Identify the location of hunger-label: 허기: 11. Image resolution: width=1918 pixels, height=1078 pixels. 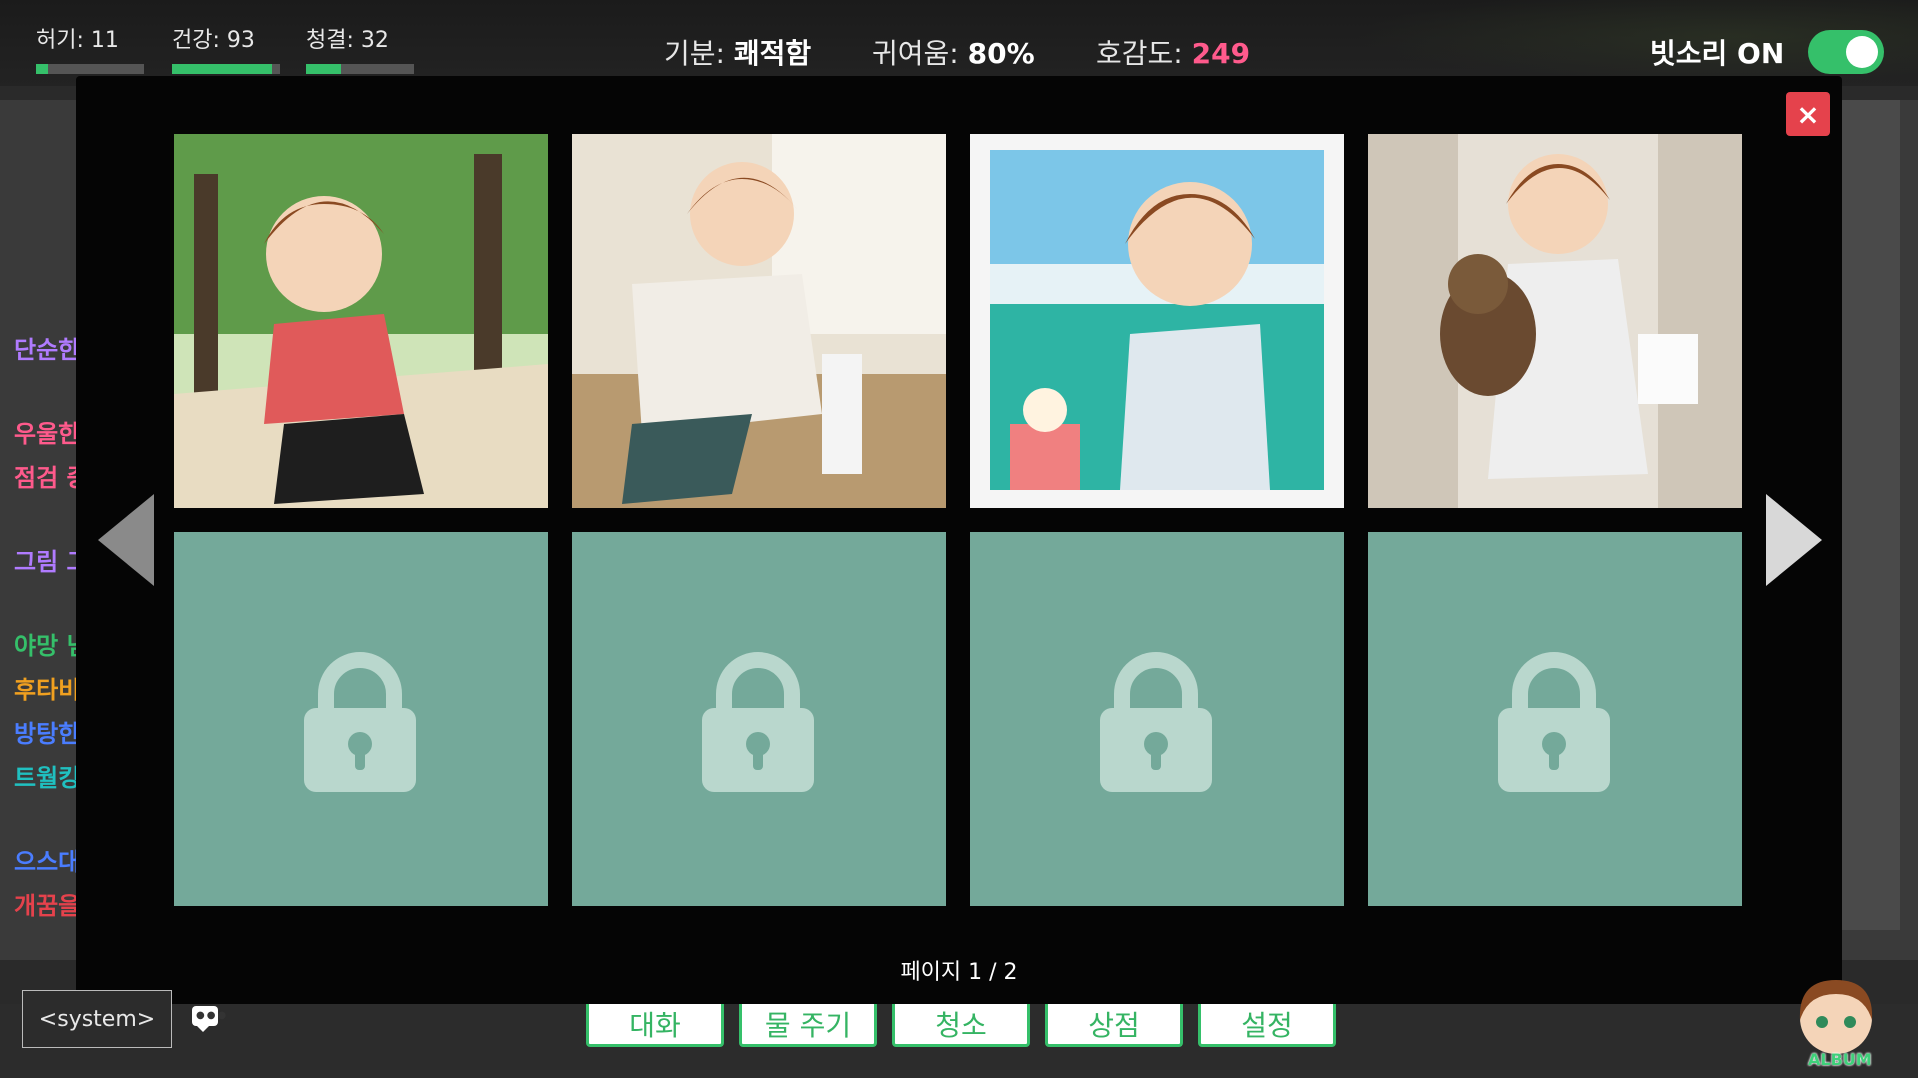
(77, 40).